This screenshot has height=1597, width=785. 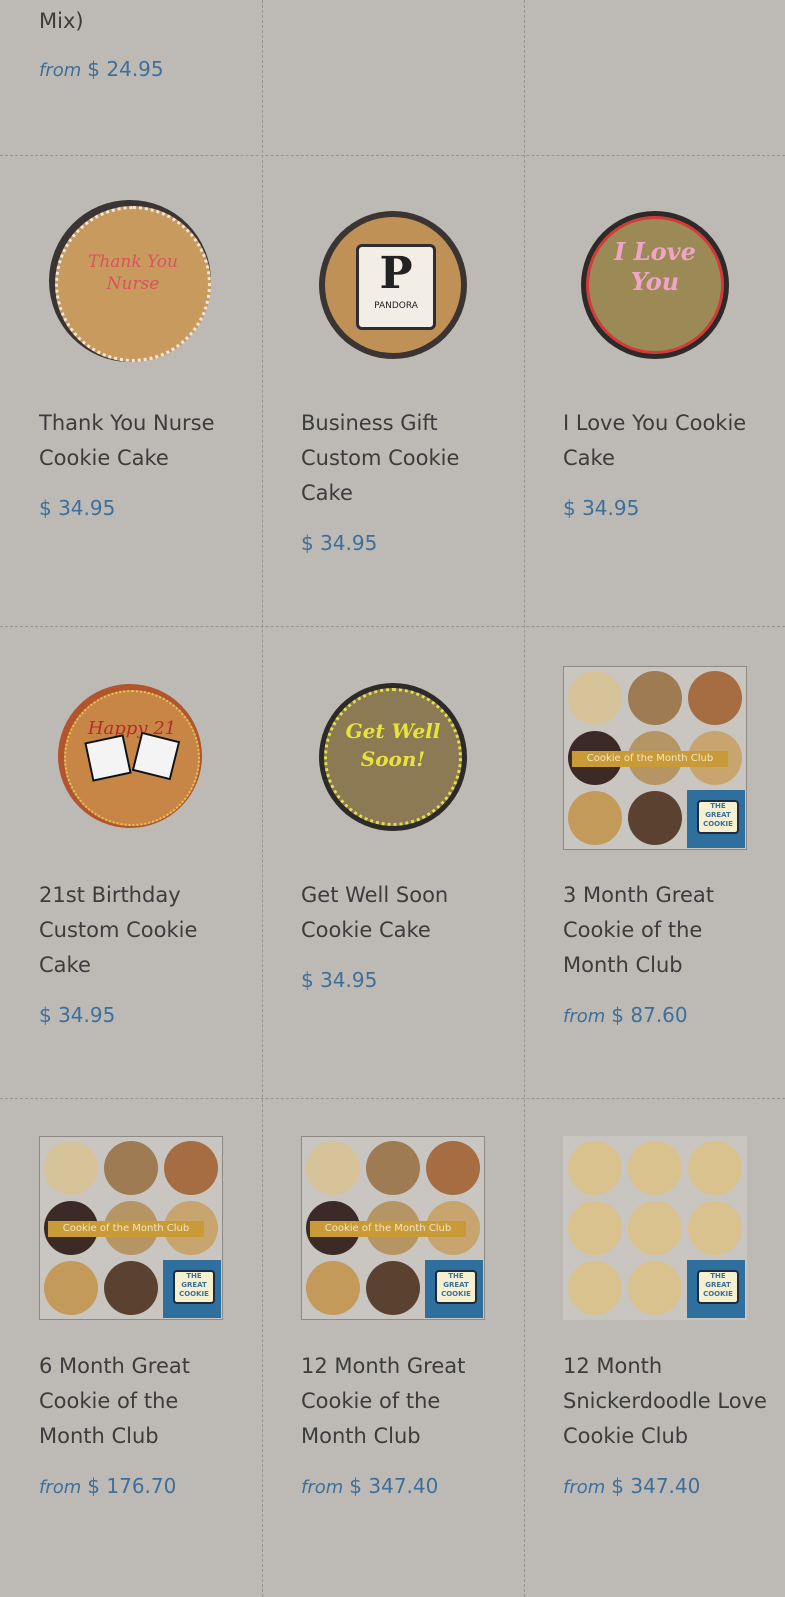 I want to click on product-name: 3 Month Great Cookie of the Month Club, so click(x=668, y=930).